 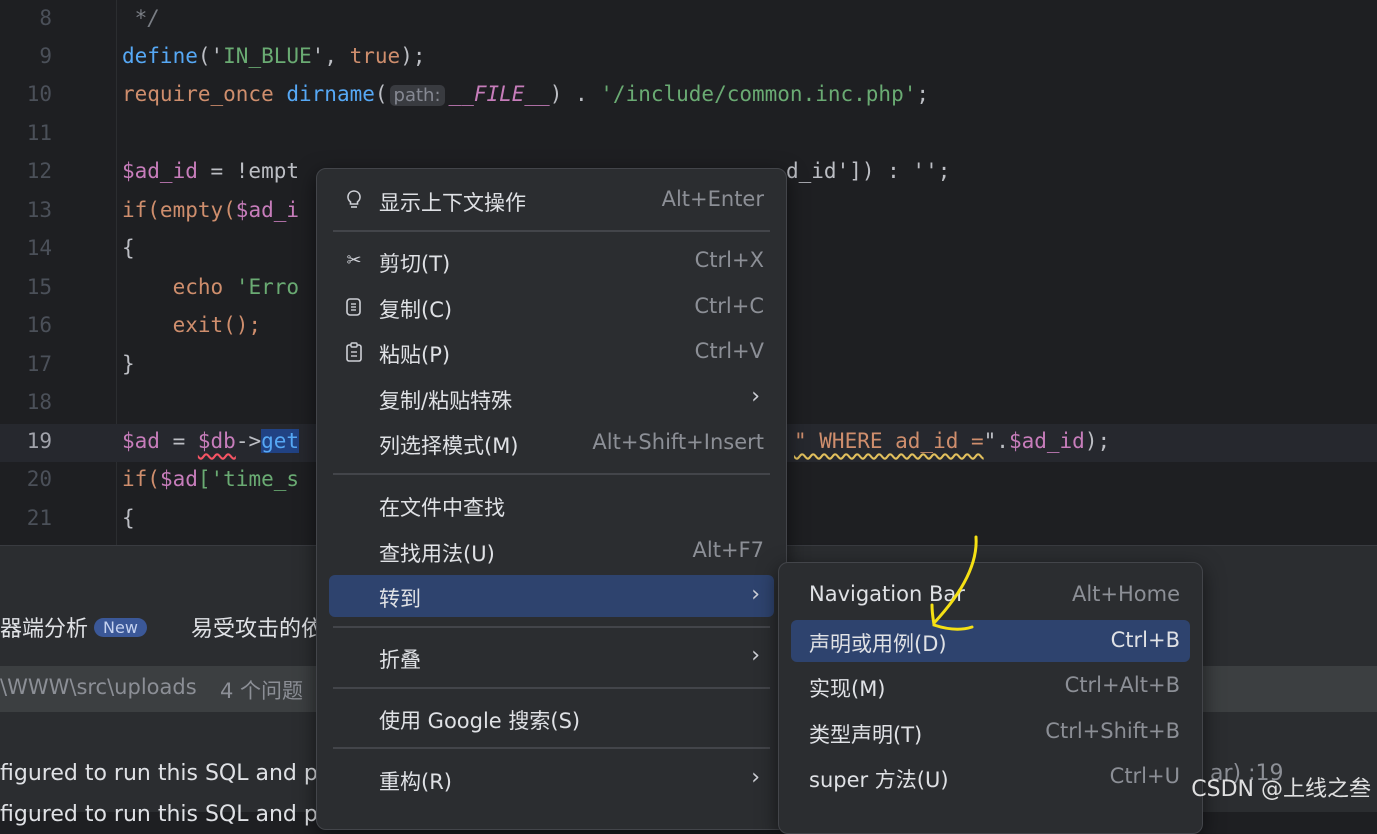 I want to click on line-number: 20, so click(x=39, y=479).